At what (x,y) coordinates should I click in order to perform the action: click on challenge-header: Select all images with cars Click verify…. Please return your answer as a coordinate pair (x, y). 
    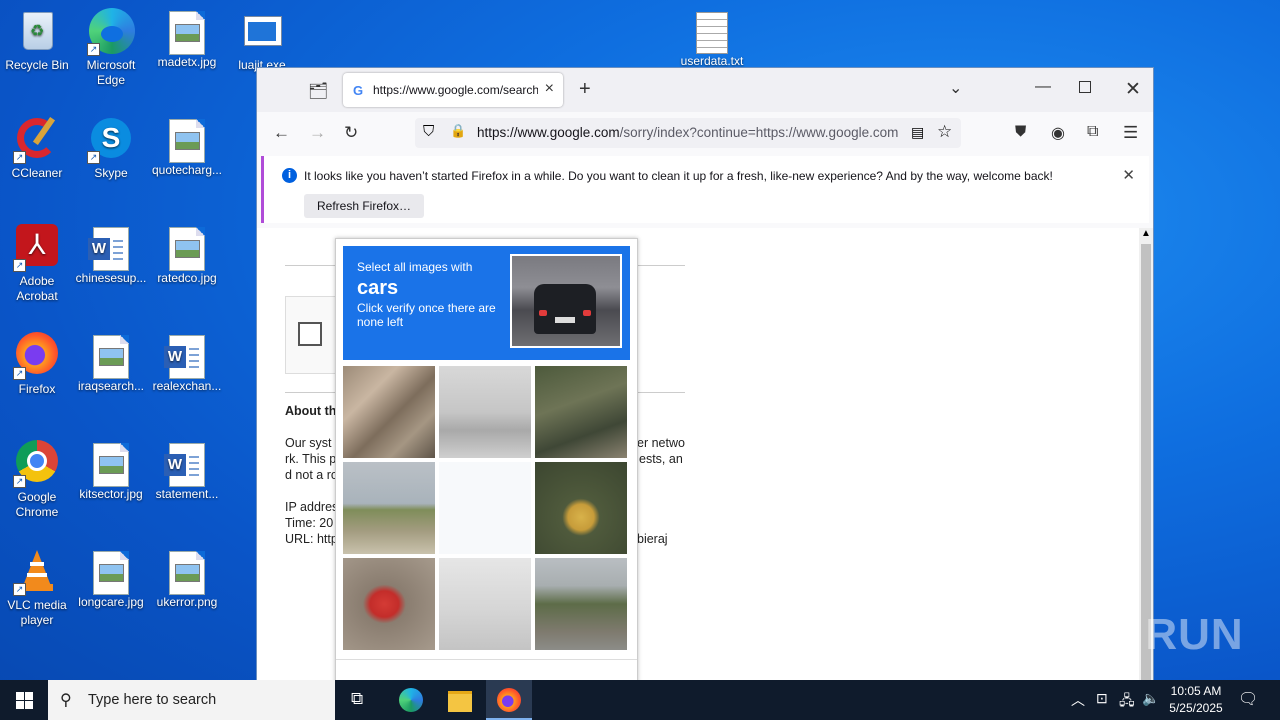
    Looking at the image, I should click on (486, 303).